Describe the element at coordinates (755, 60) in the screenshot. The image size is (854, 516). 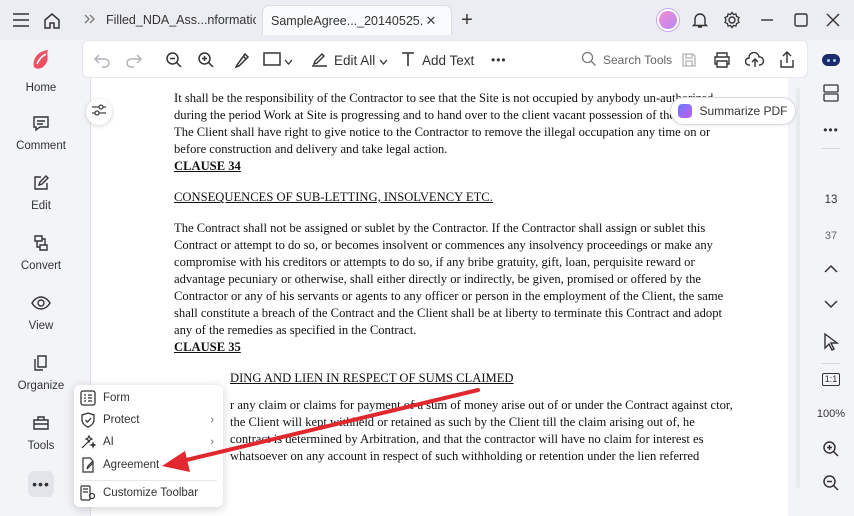
I see `cloud-upload-icon` at that location.